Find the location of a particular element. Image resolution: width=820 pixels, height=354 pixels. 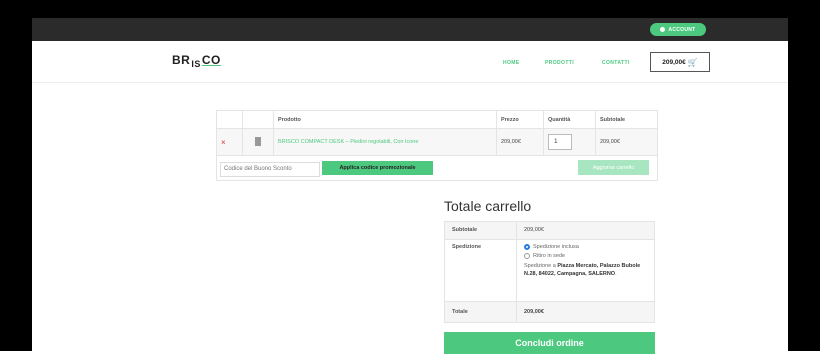

subtotal-row: Subtotale 209,00€ is located at coordinates (549, 230).